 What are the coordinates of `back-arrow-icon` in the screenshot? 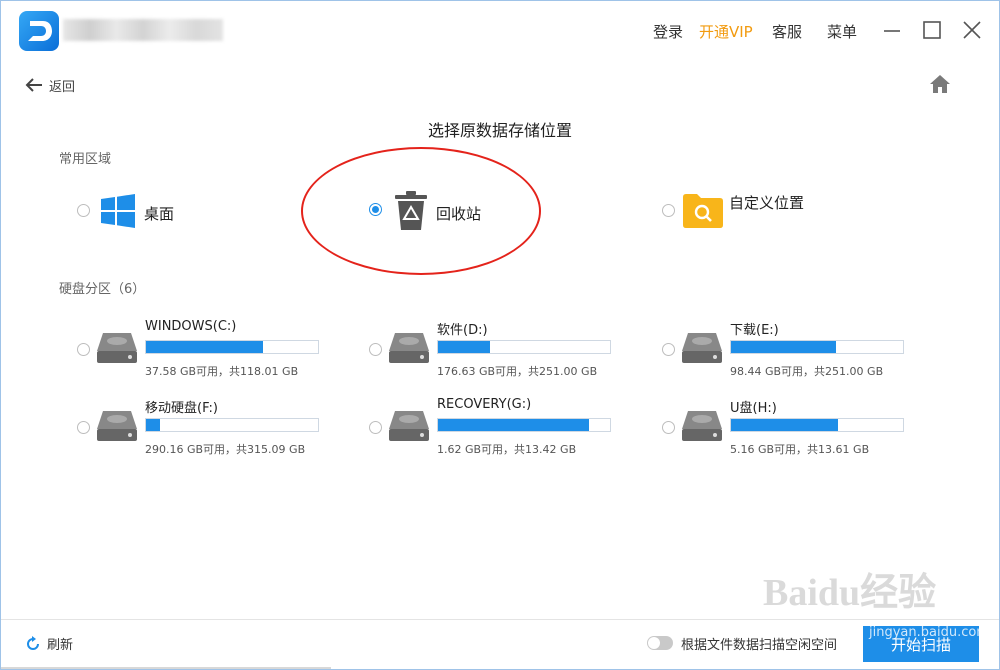 It's located at (33, 85).